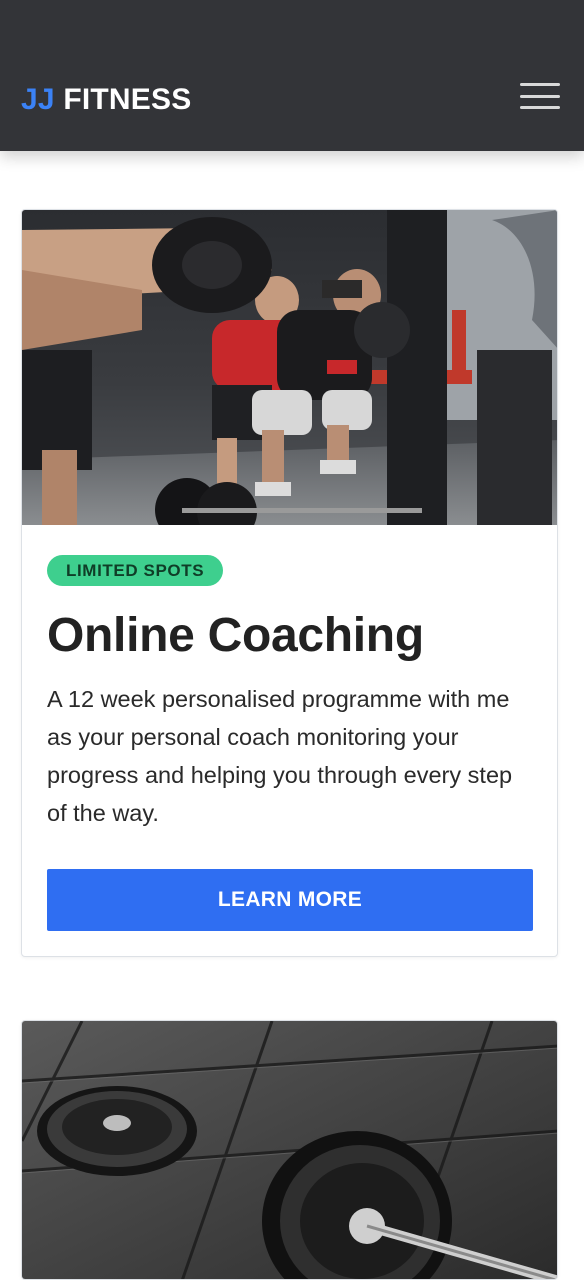  What do you see at coordinates (290, 900) in the screenshot?
I see `learn-more-button: LEARN MORE` at bounding box center [290, 900].